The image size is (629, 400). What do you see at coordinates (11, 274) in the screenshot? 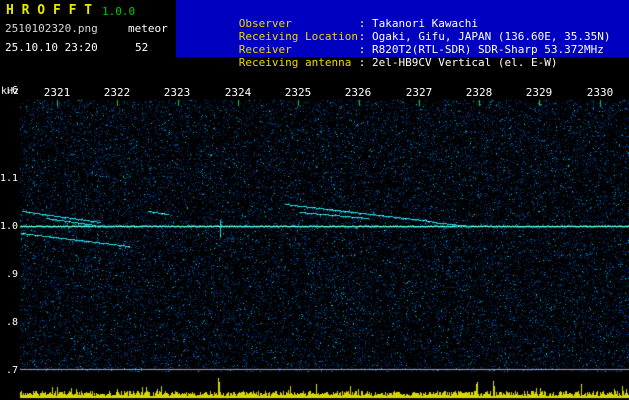
I see `freq-tick-label: .9` at bounding box center [11, 274].